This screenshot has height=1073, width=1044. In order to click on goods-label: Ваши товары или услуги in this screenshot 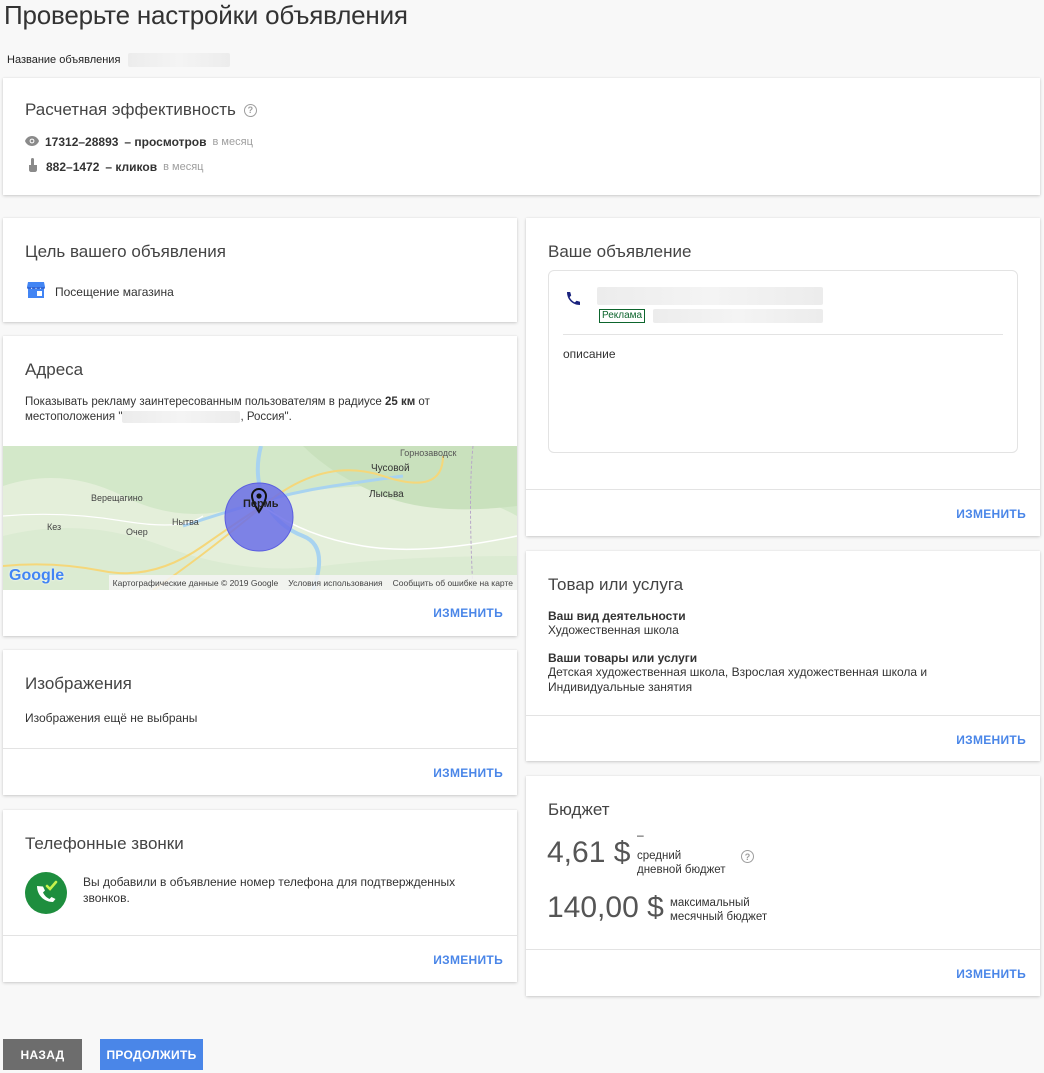, I will do `click(623, 658)`.